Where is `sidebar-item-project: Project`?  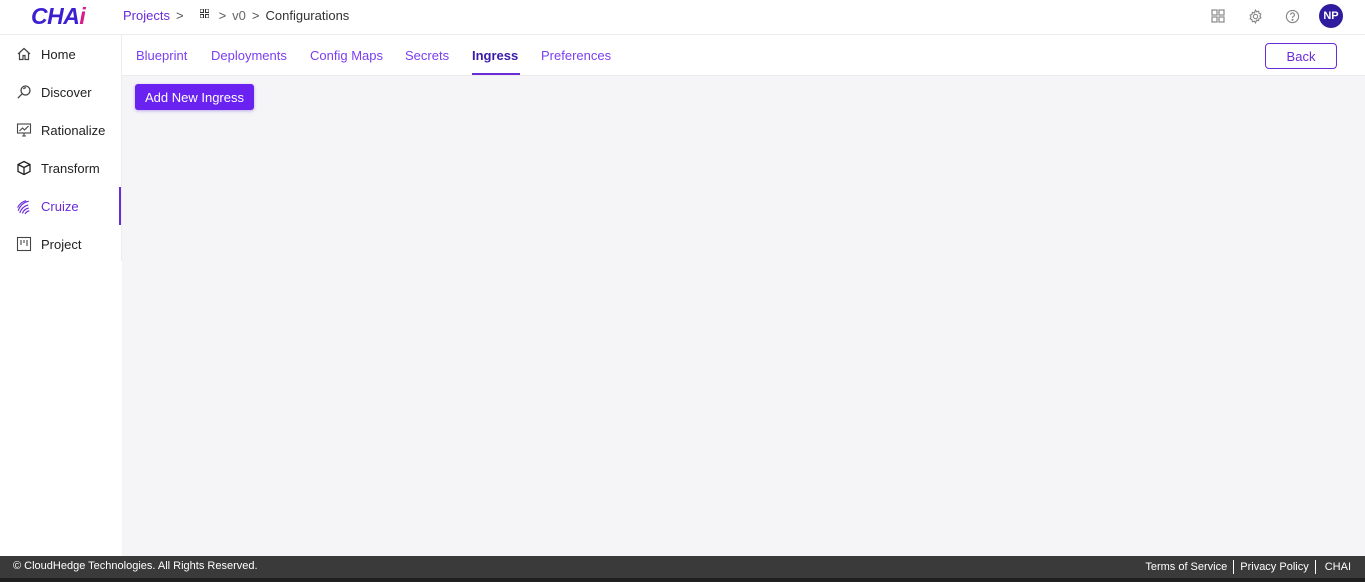 sidebar-item-project: Project is located at coordinates (60, 244).